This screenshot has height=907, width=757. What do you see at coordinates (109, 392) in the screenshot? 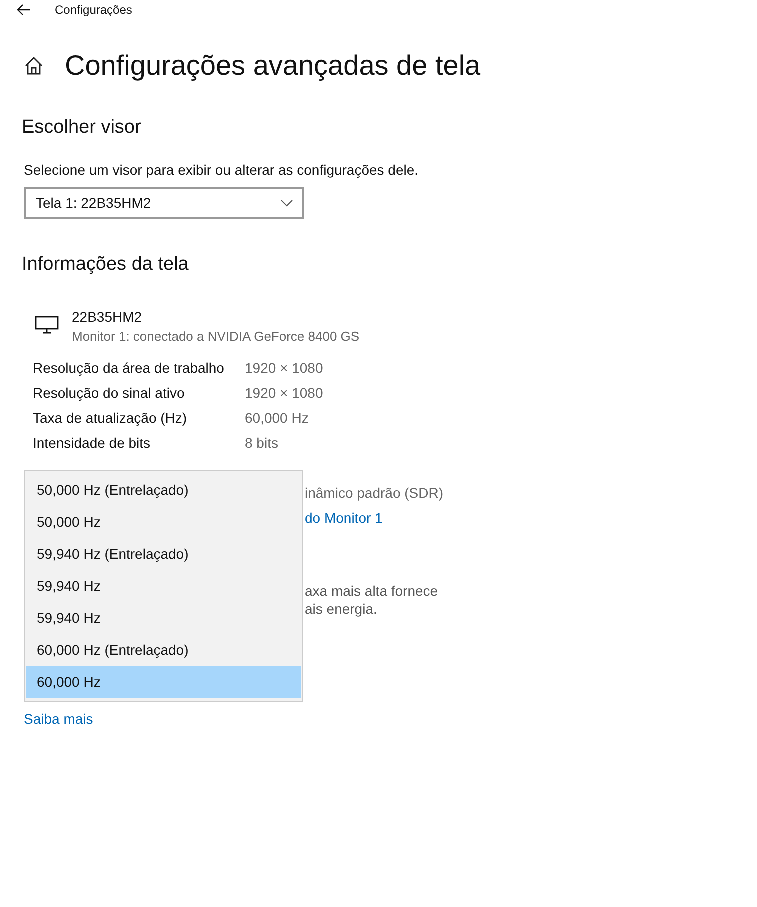
I see `info-label: Resolução do sinal ativo` at bounding box center [109, 392].